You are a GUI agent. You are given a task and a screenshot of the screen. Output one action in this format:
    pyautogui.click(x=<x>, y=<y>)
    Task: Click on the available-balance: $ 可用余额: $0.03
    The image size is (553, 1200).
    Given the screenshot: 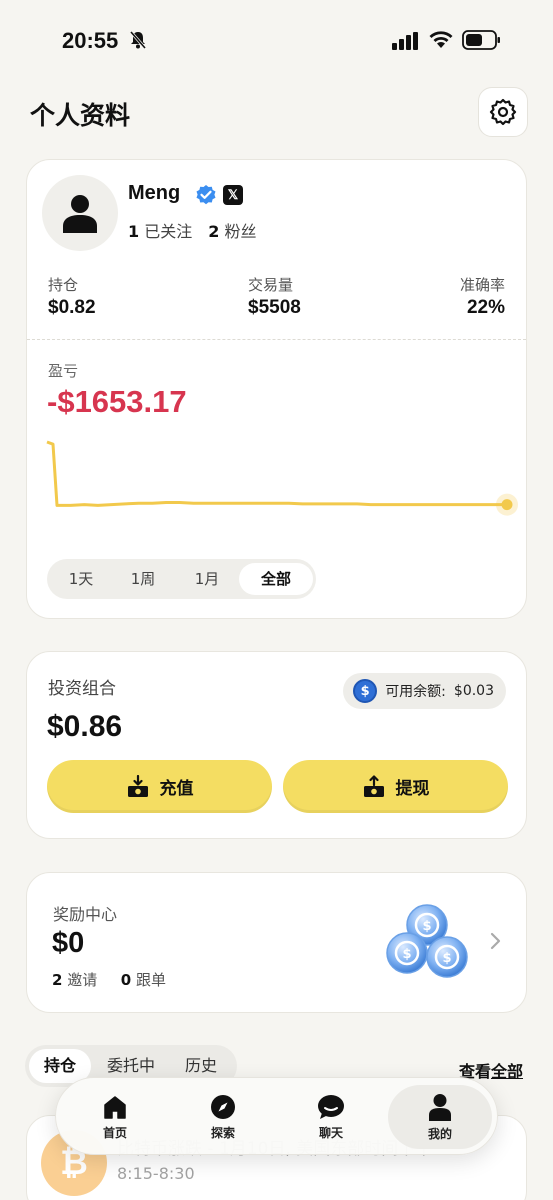 What is the action you would take?
    pyautogui.click(x=424, y=691)
    